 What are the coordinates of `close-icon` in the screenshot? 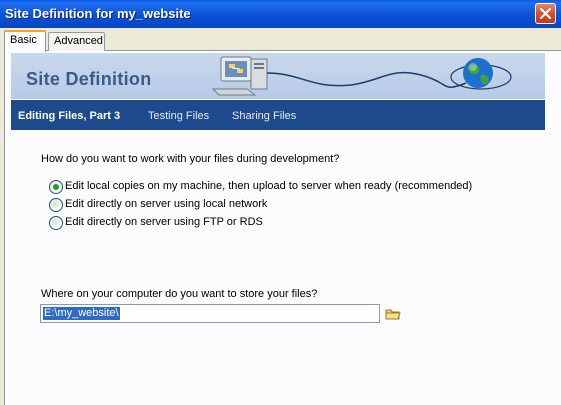 It's located at (545, 13).